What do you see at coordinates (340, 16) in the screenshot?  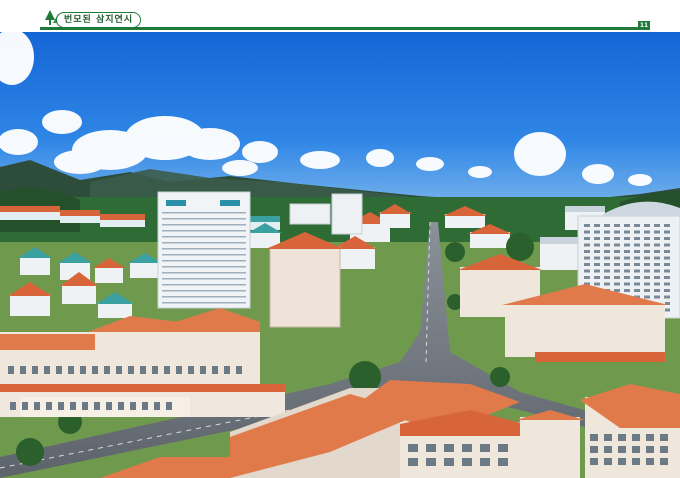 I see `page-header: 번모된 삼지연시 11` at bounding box center [340, 16].